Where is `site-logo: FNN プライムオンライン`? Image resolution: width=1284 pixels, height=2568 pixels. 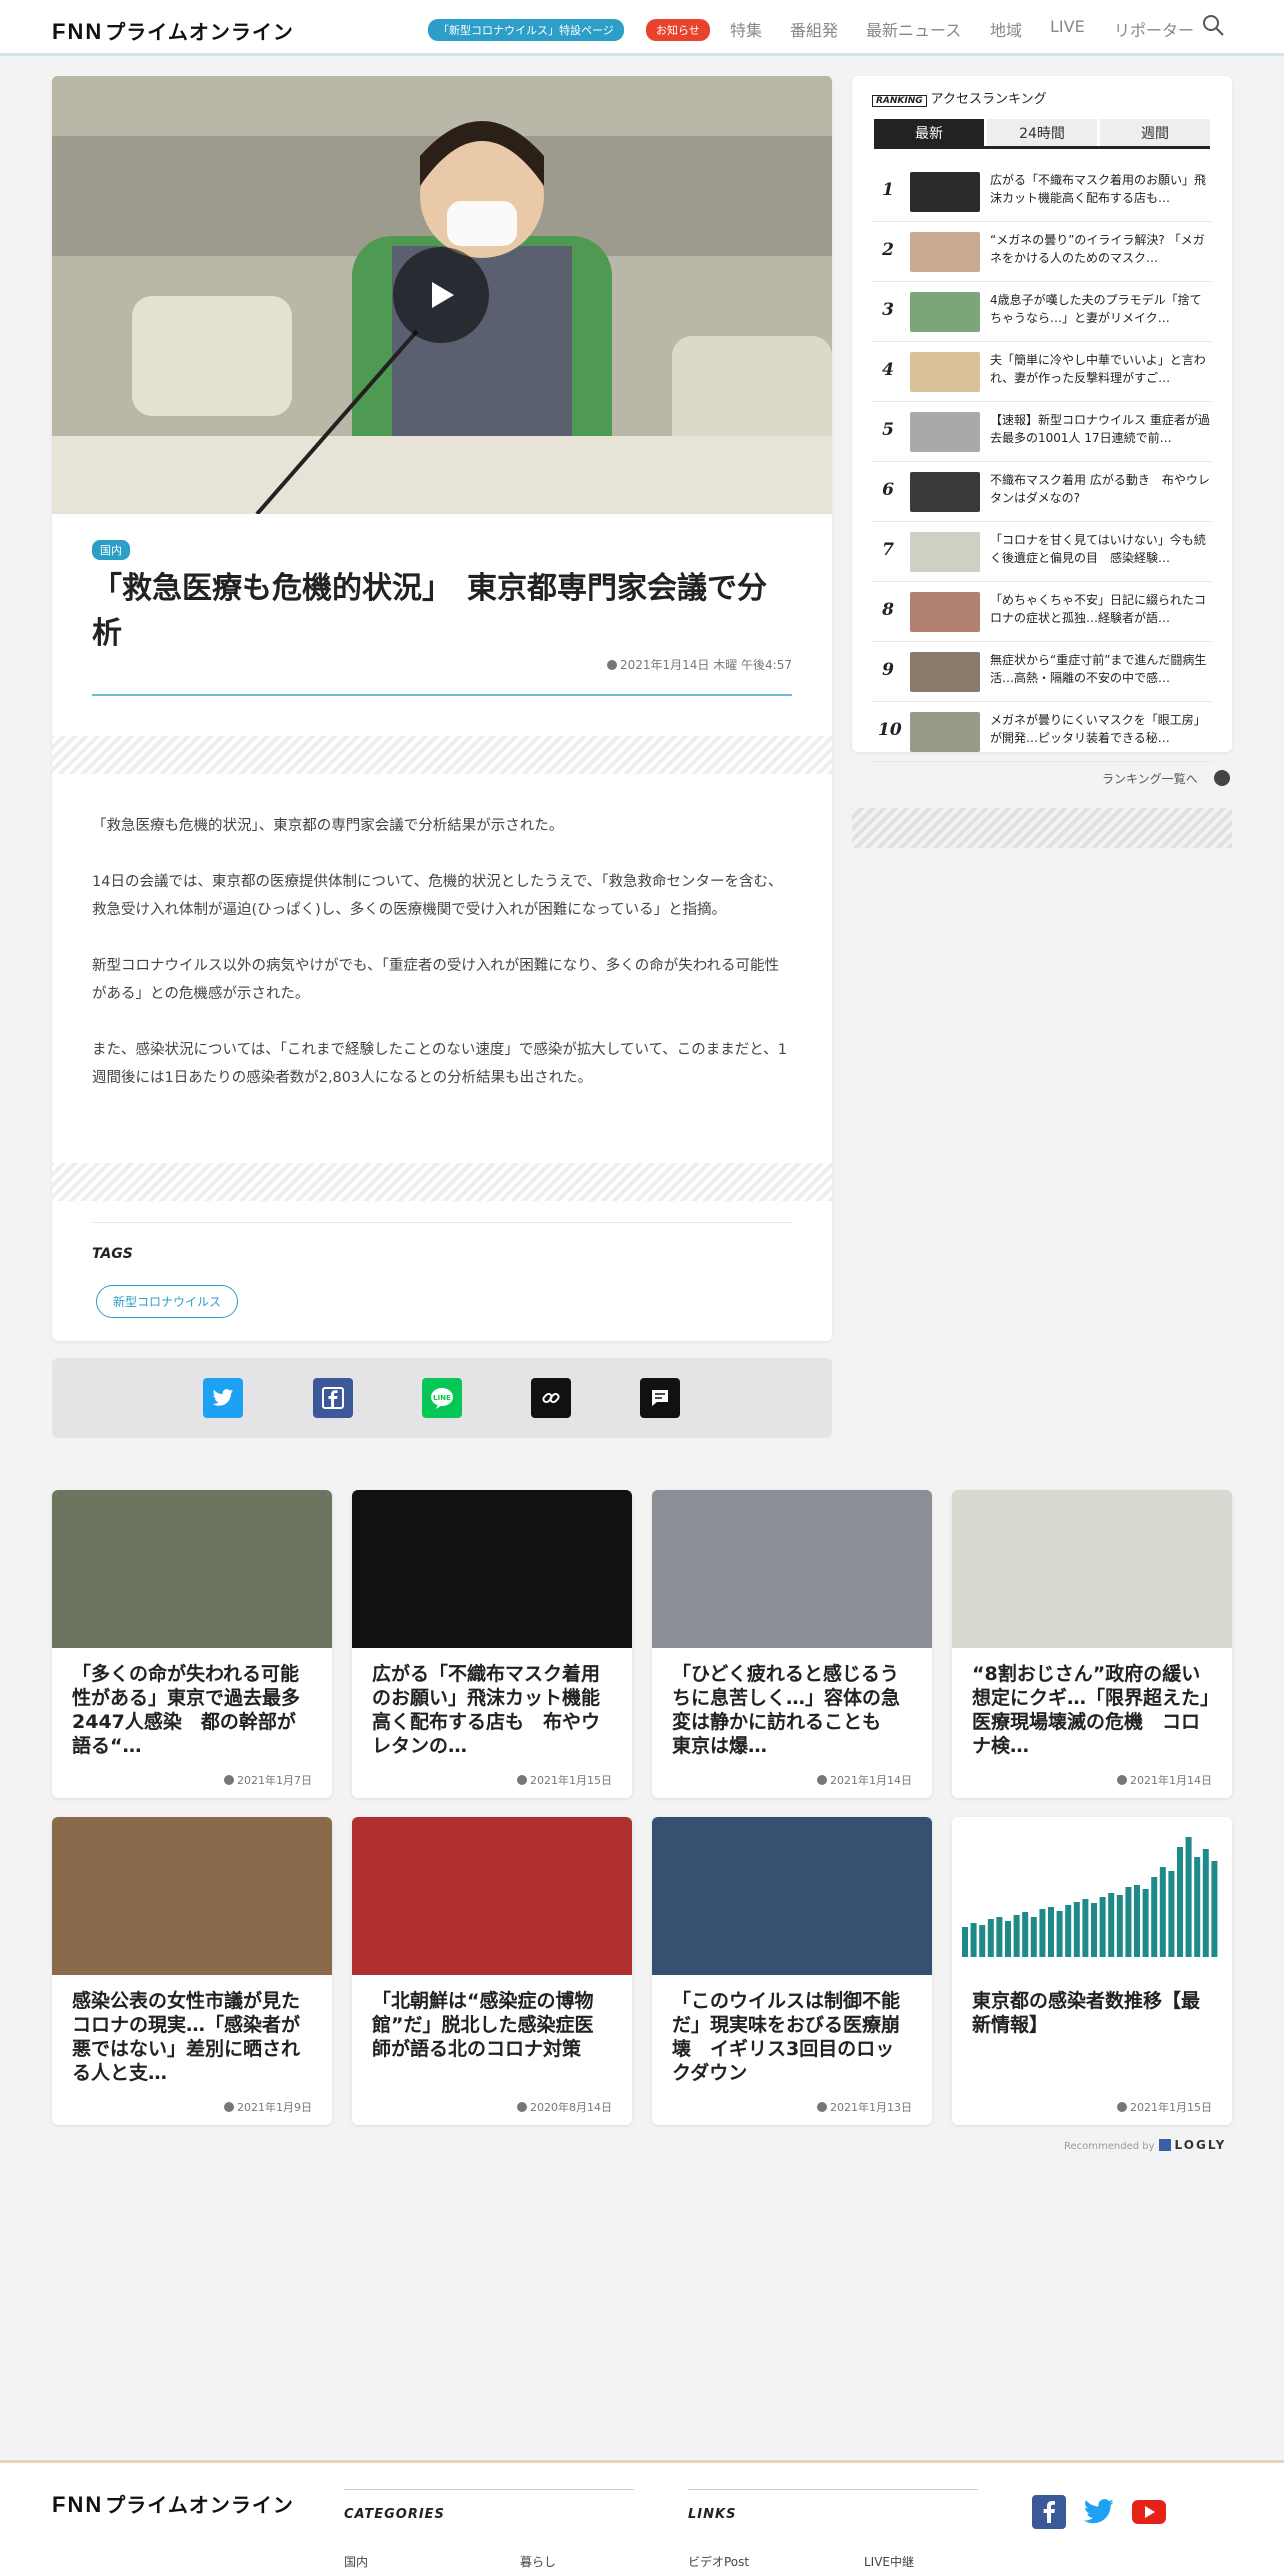 site-logo: FNN プライムオンライン is located at coordinates (173, 30).